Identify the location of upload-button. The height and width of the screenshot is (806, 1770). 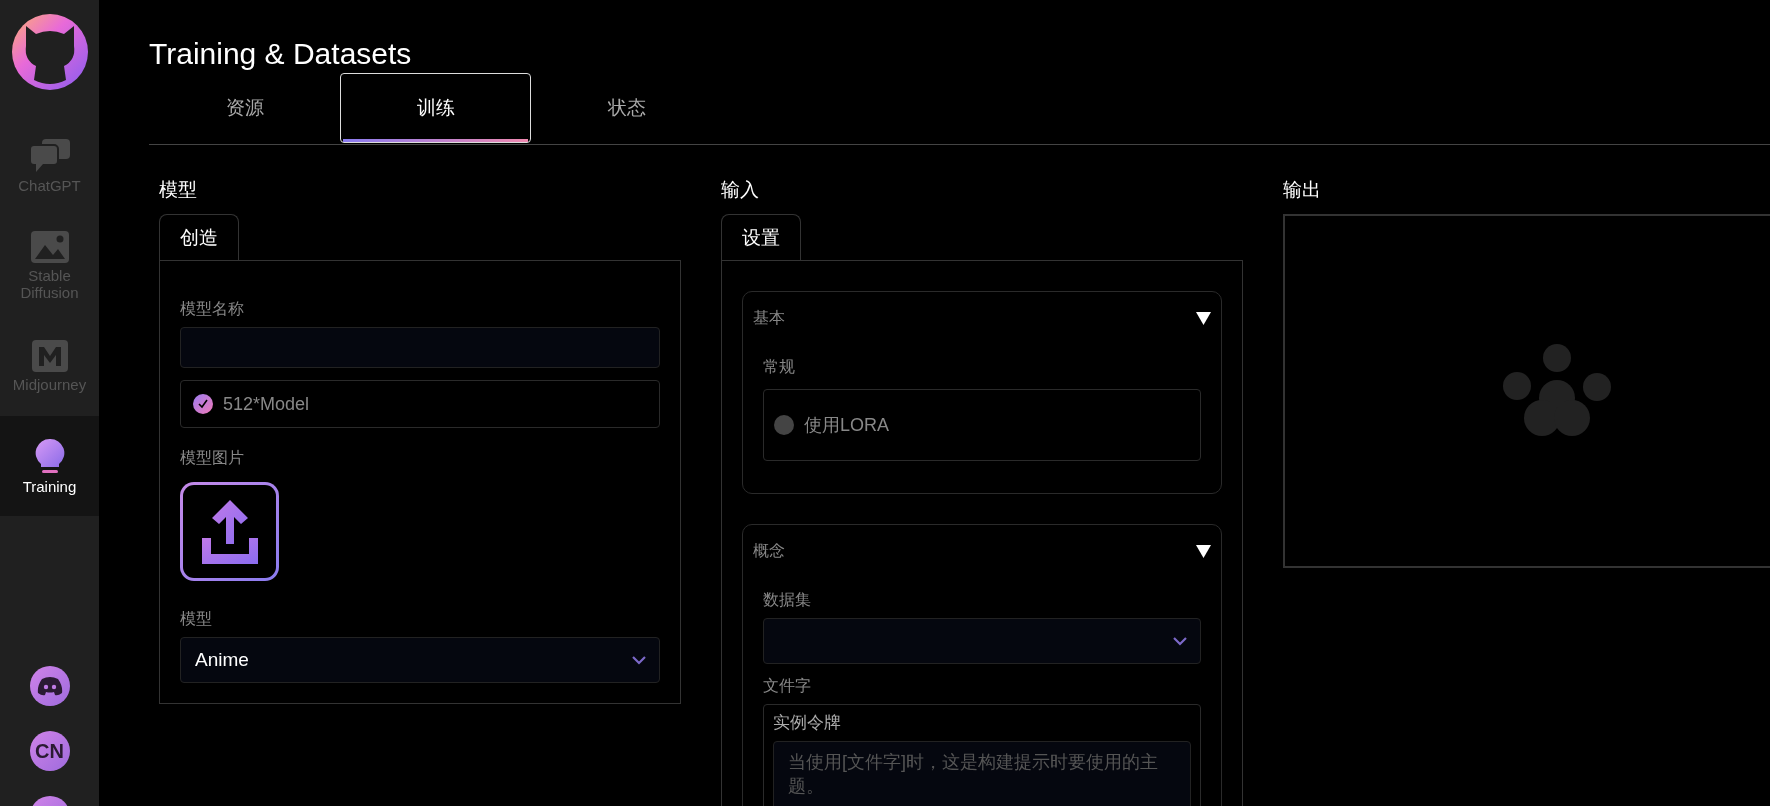
(229, 531).